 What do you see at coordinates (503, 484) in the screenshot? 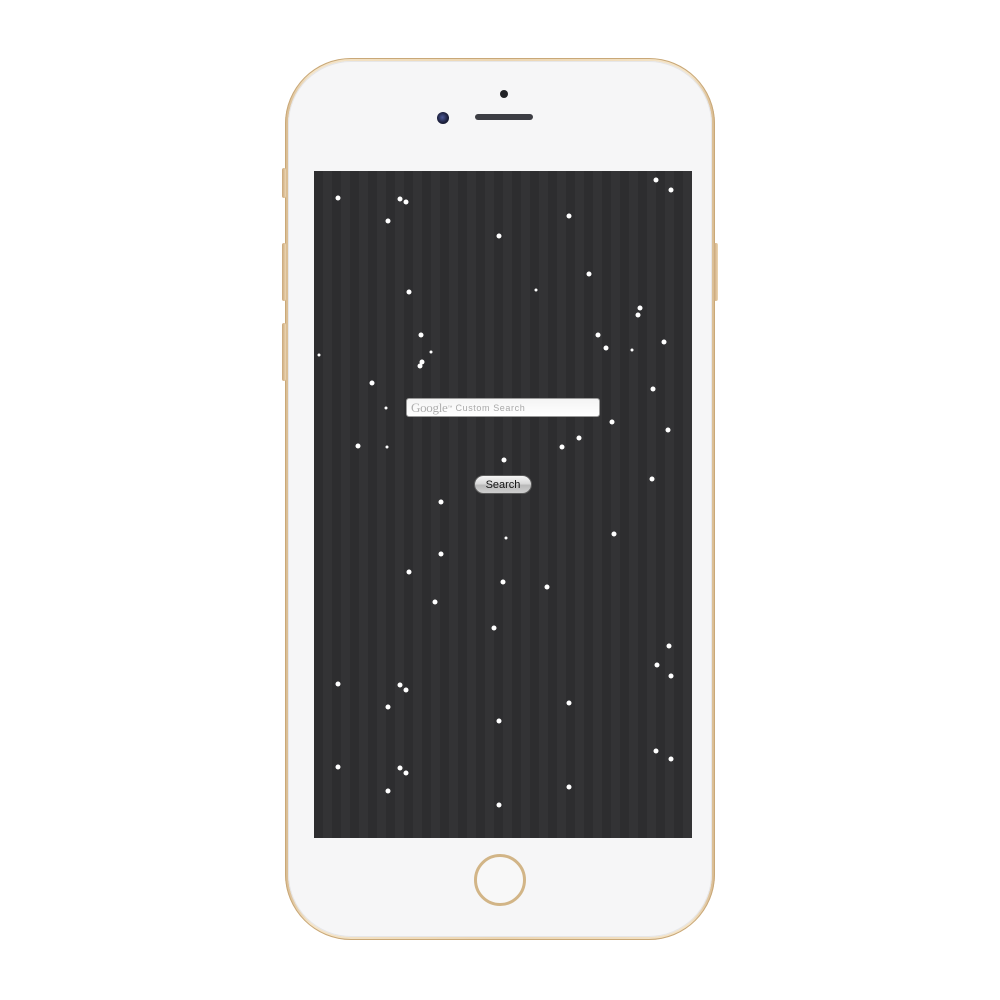
I see `search-button: Search` at bounding box center [503, 484].